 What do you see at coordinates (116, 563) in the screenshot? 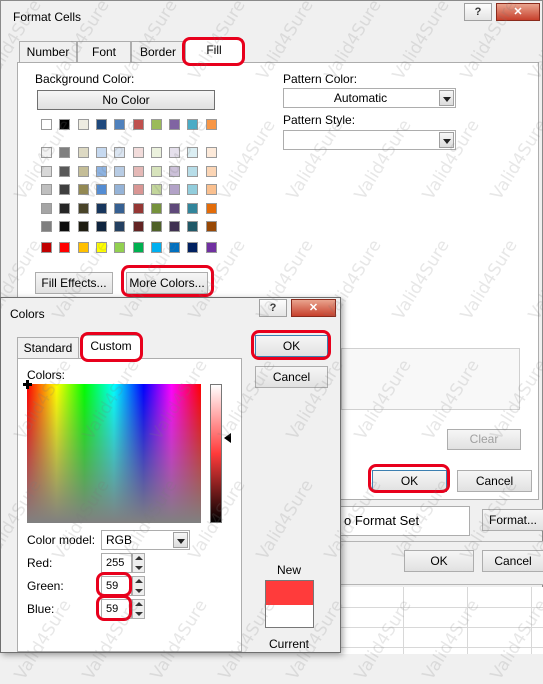
I see `red-input: 255` at bounding box center [116, 563].